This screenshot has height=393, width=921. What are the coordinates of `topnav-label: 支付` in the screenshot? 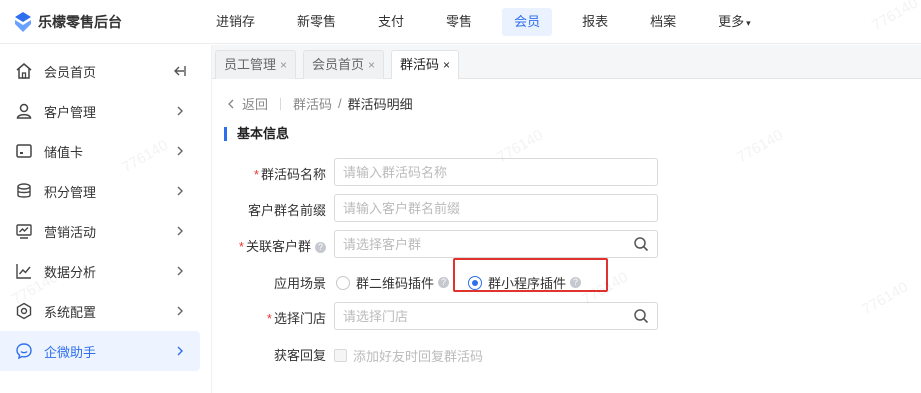 It's located at (391, 21).